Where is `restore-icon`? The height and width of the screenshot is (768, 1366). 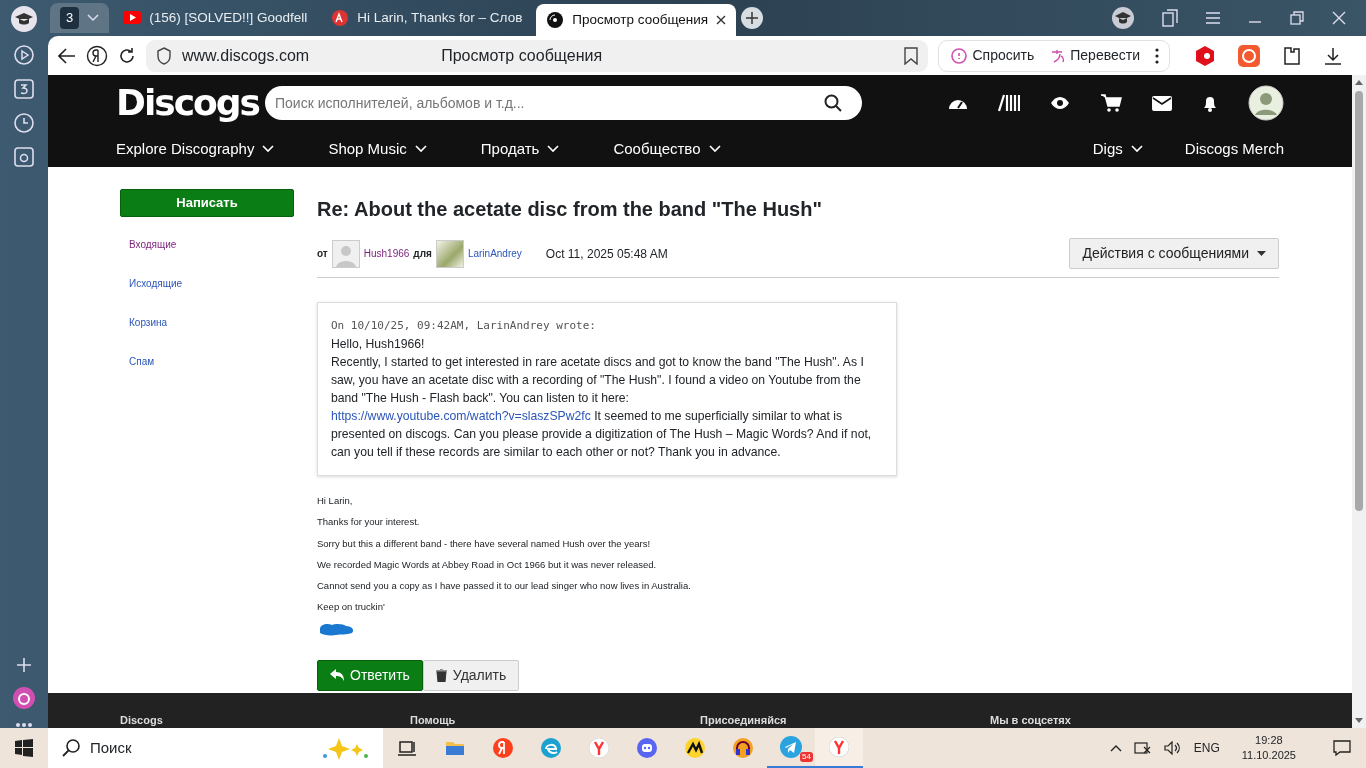
restore-icon is located at coordinates (1297, 18).